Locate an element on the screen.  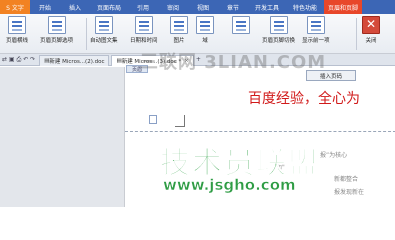
tab-page-layout: 页面布局 is located at coordinates (109, 7).